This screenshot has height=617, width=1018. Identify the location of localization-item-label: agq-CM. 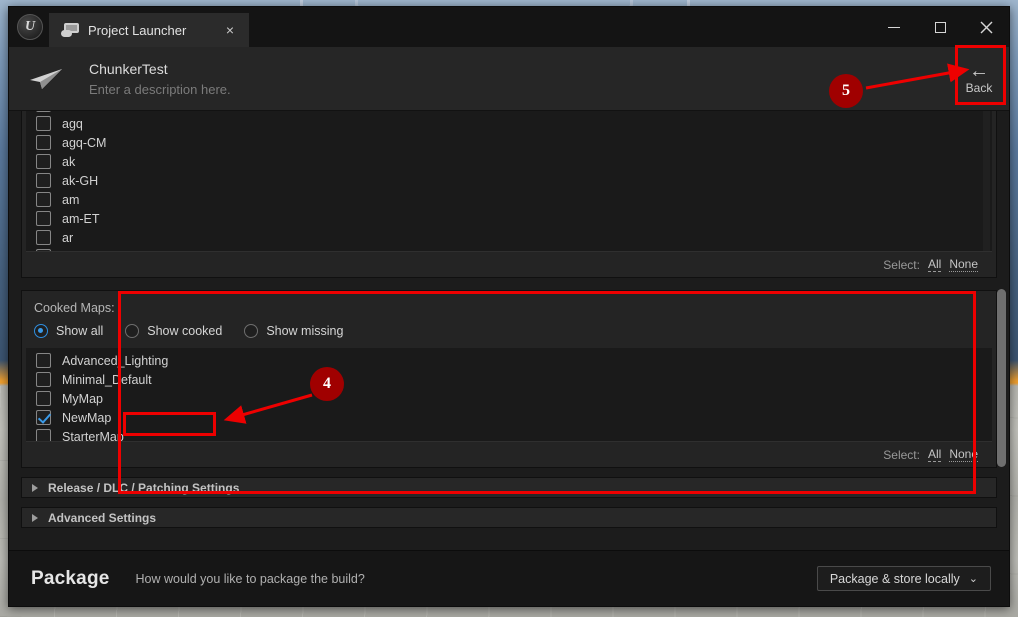
(84, 142).